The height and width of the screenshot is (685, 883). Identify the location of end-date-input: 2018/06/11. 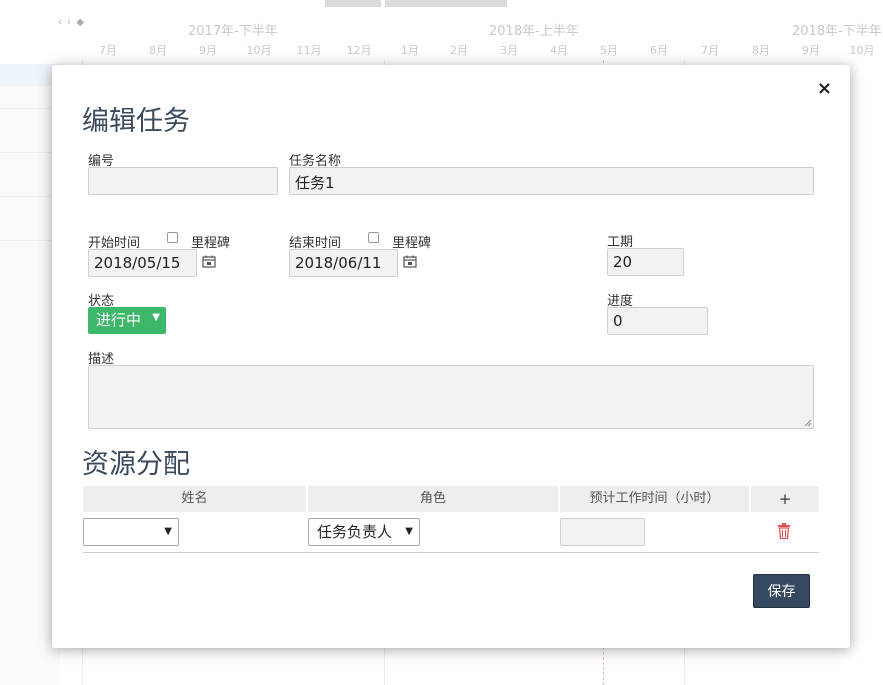
(343, 263).